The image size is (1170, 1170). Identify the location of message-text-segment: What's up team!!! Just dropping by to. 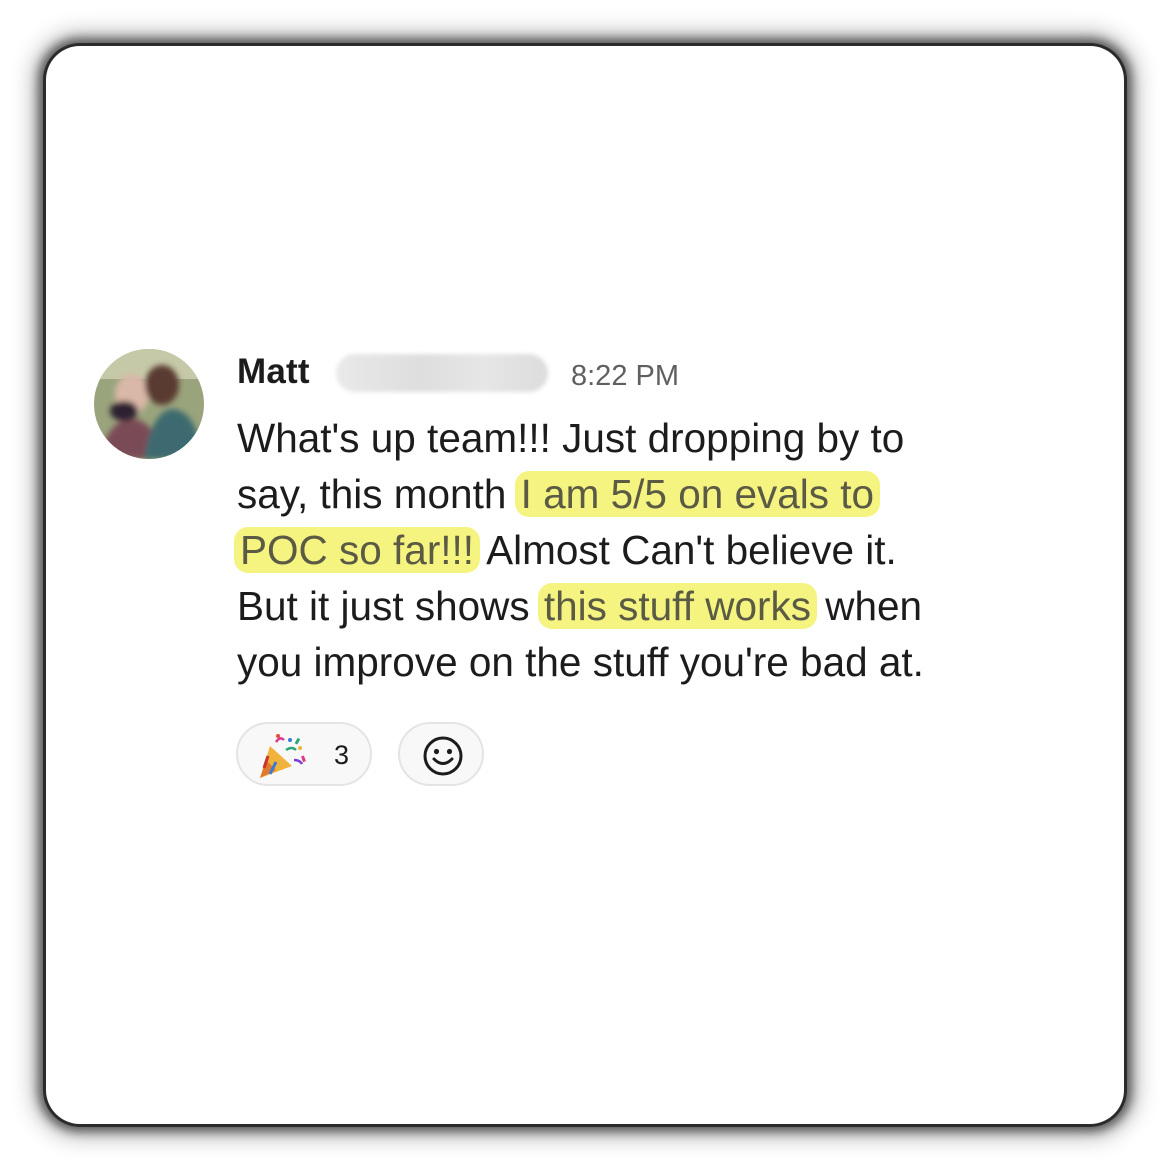
(571, 438).